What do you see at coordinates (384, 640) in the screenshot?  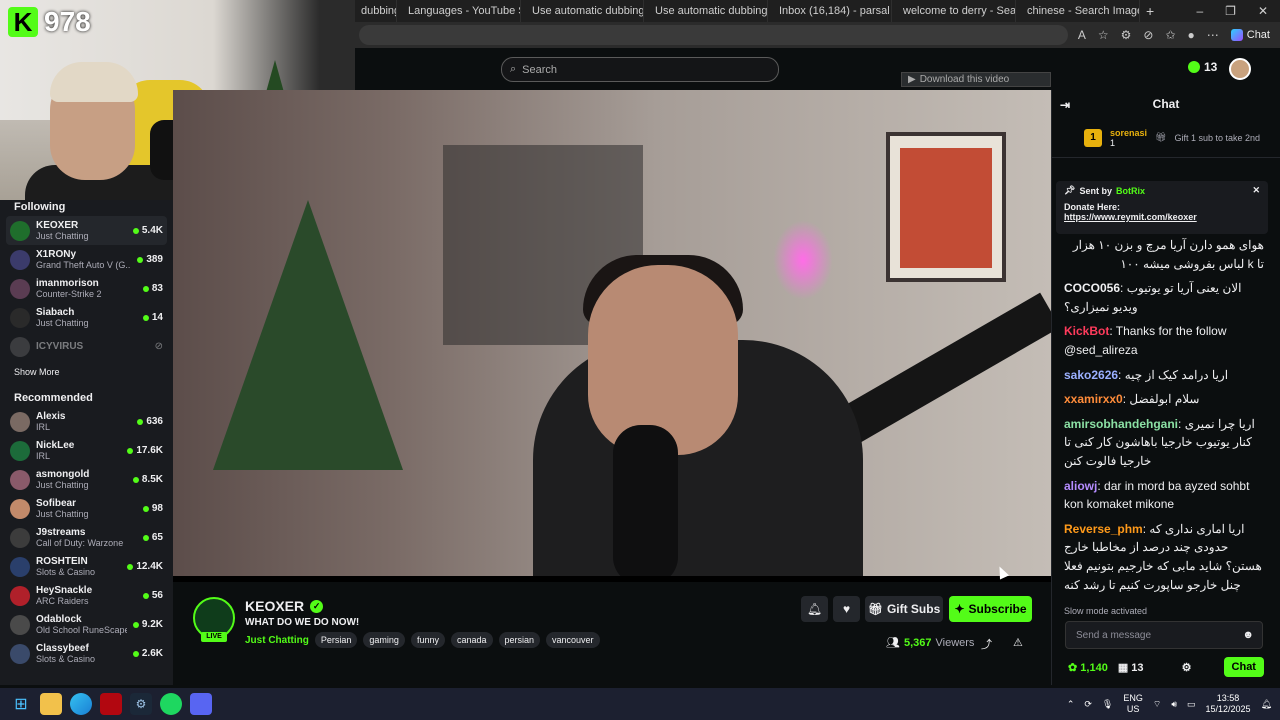 I see `tag: gaming` at bounding box center [384, 640].